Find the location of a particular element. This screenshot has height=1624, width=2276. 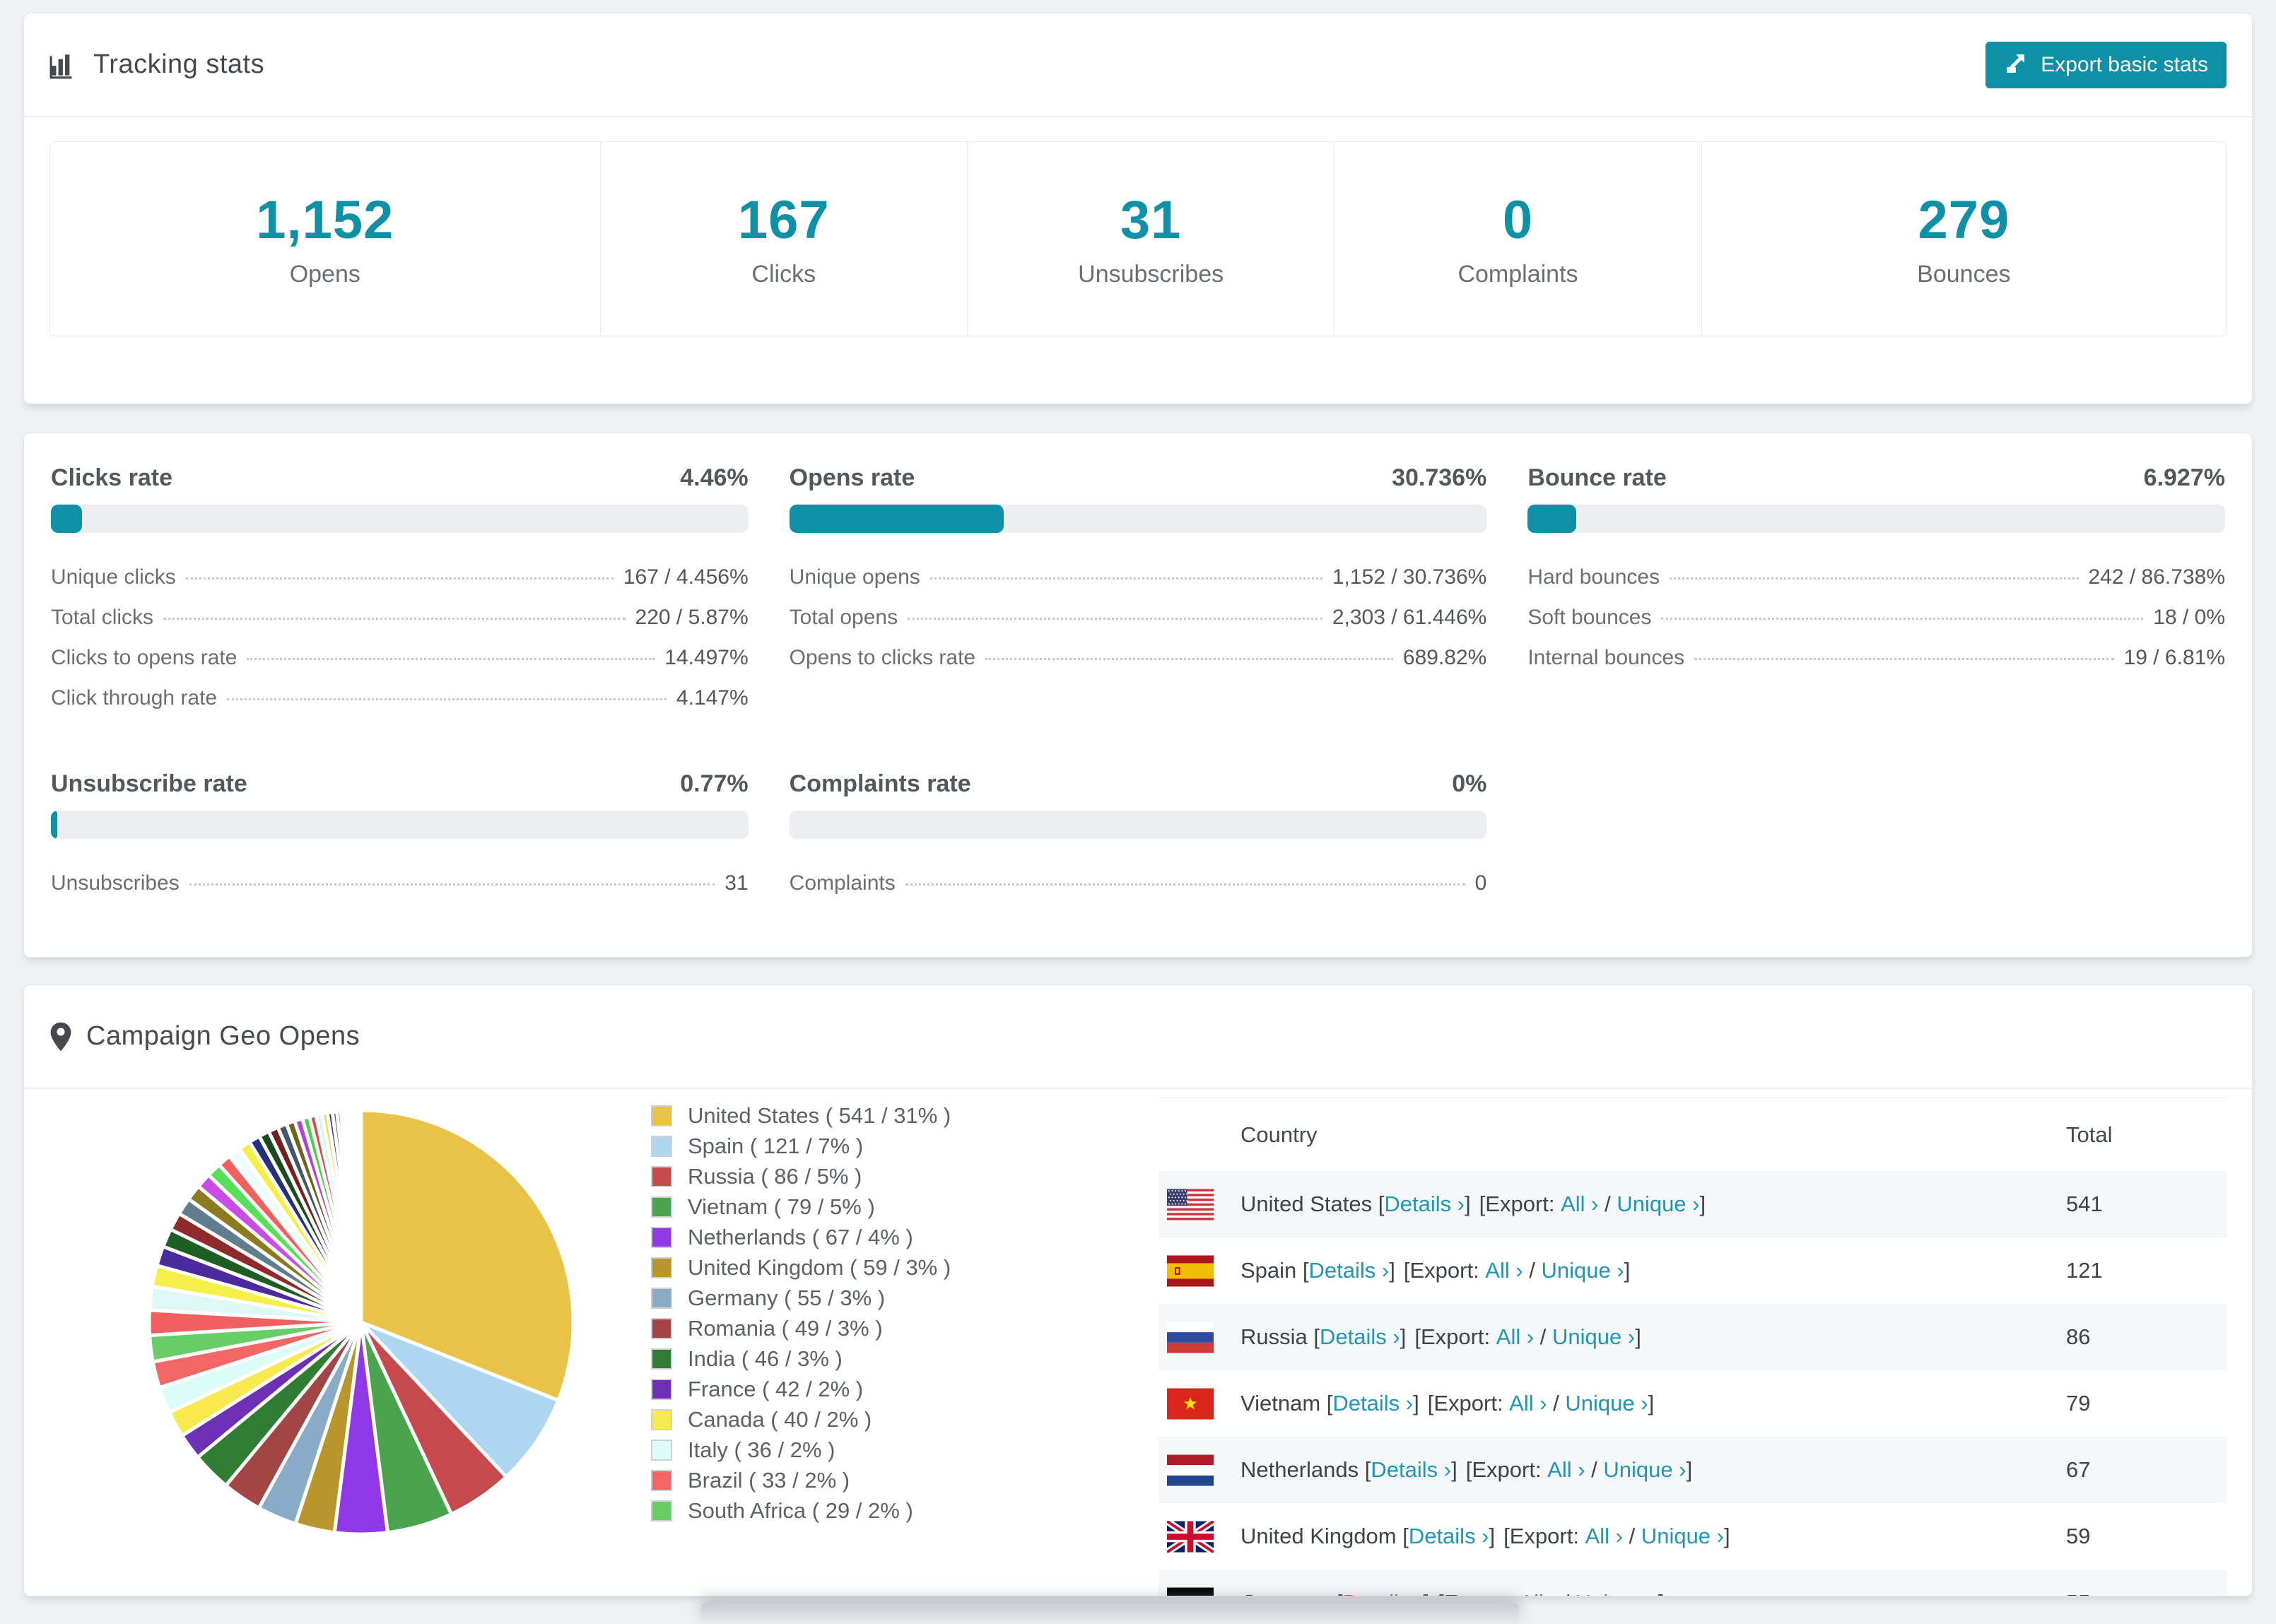

legend-item-france: France ( 42 / 2% ) is located at coordinates (801, 1389).